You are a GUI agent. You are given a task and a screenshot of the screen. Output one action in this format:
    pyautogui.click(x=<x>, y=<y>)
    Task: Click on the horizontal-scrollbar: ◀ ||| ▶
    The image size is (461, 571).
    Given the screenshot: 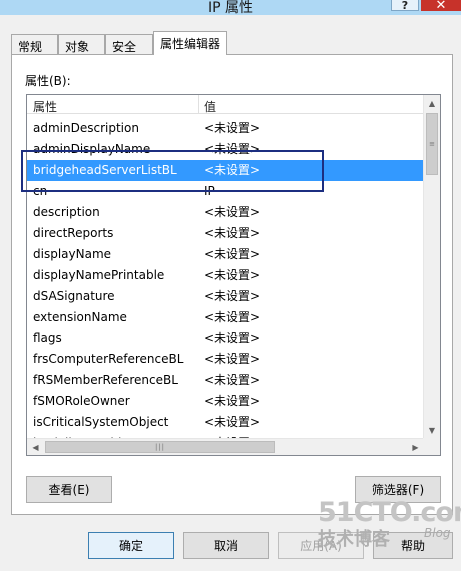 What is the action you would take?
    pyautogui.click(x=225, y=446)
    